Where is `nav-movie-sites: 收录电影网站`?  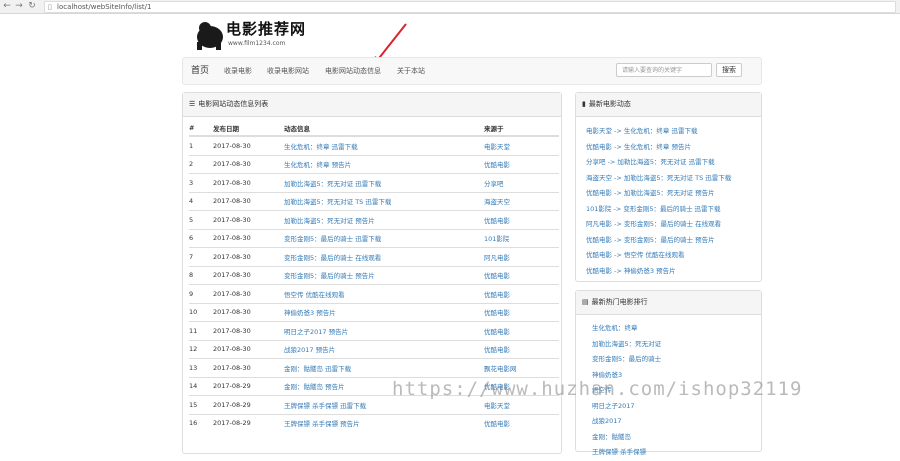 nav-movie-sites: 收录电影网站 is located at coordinates (288, 71).